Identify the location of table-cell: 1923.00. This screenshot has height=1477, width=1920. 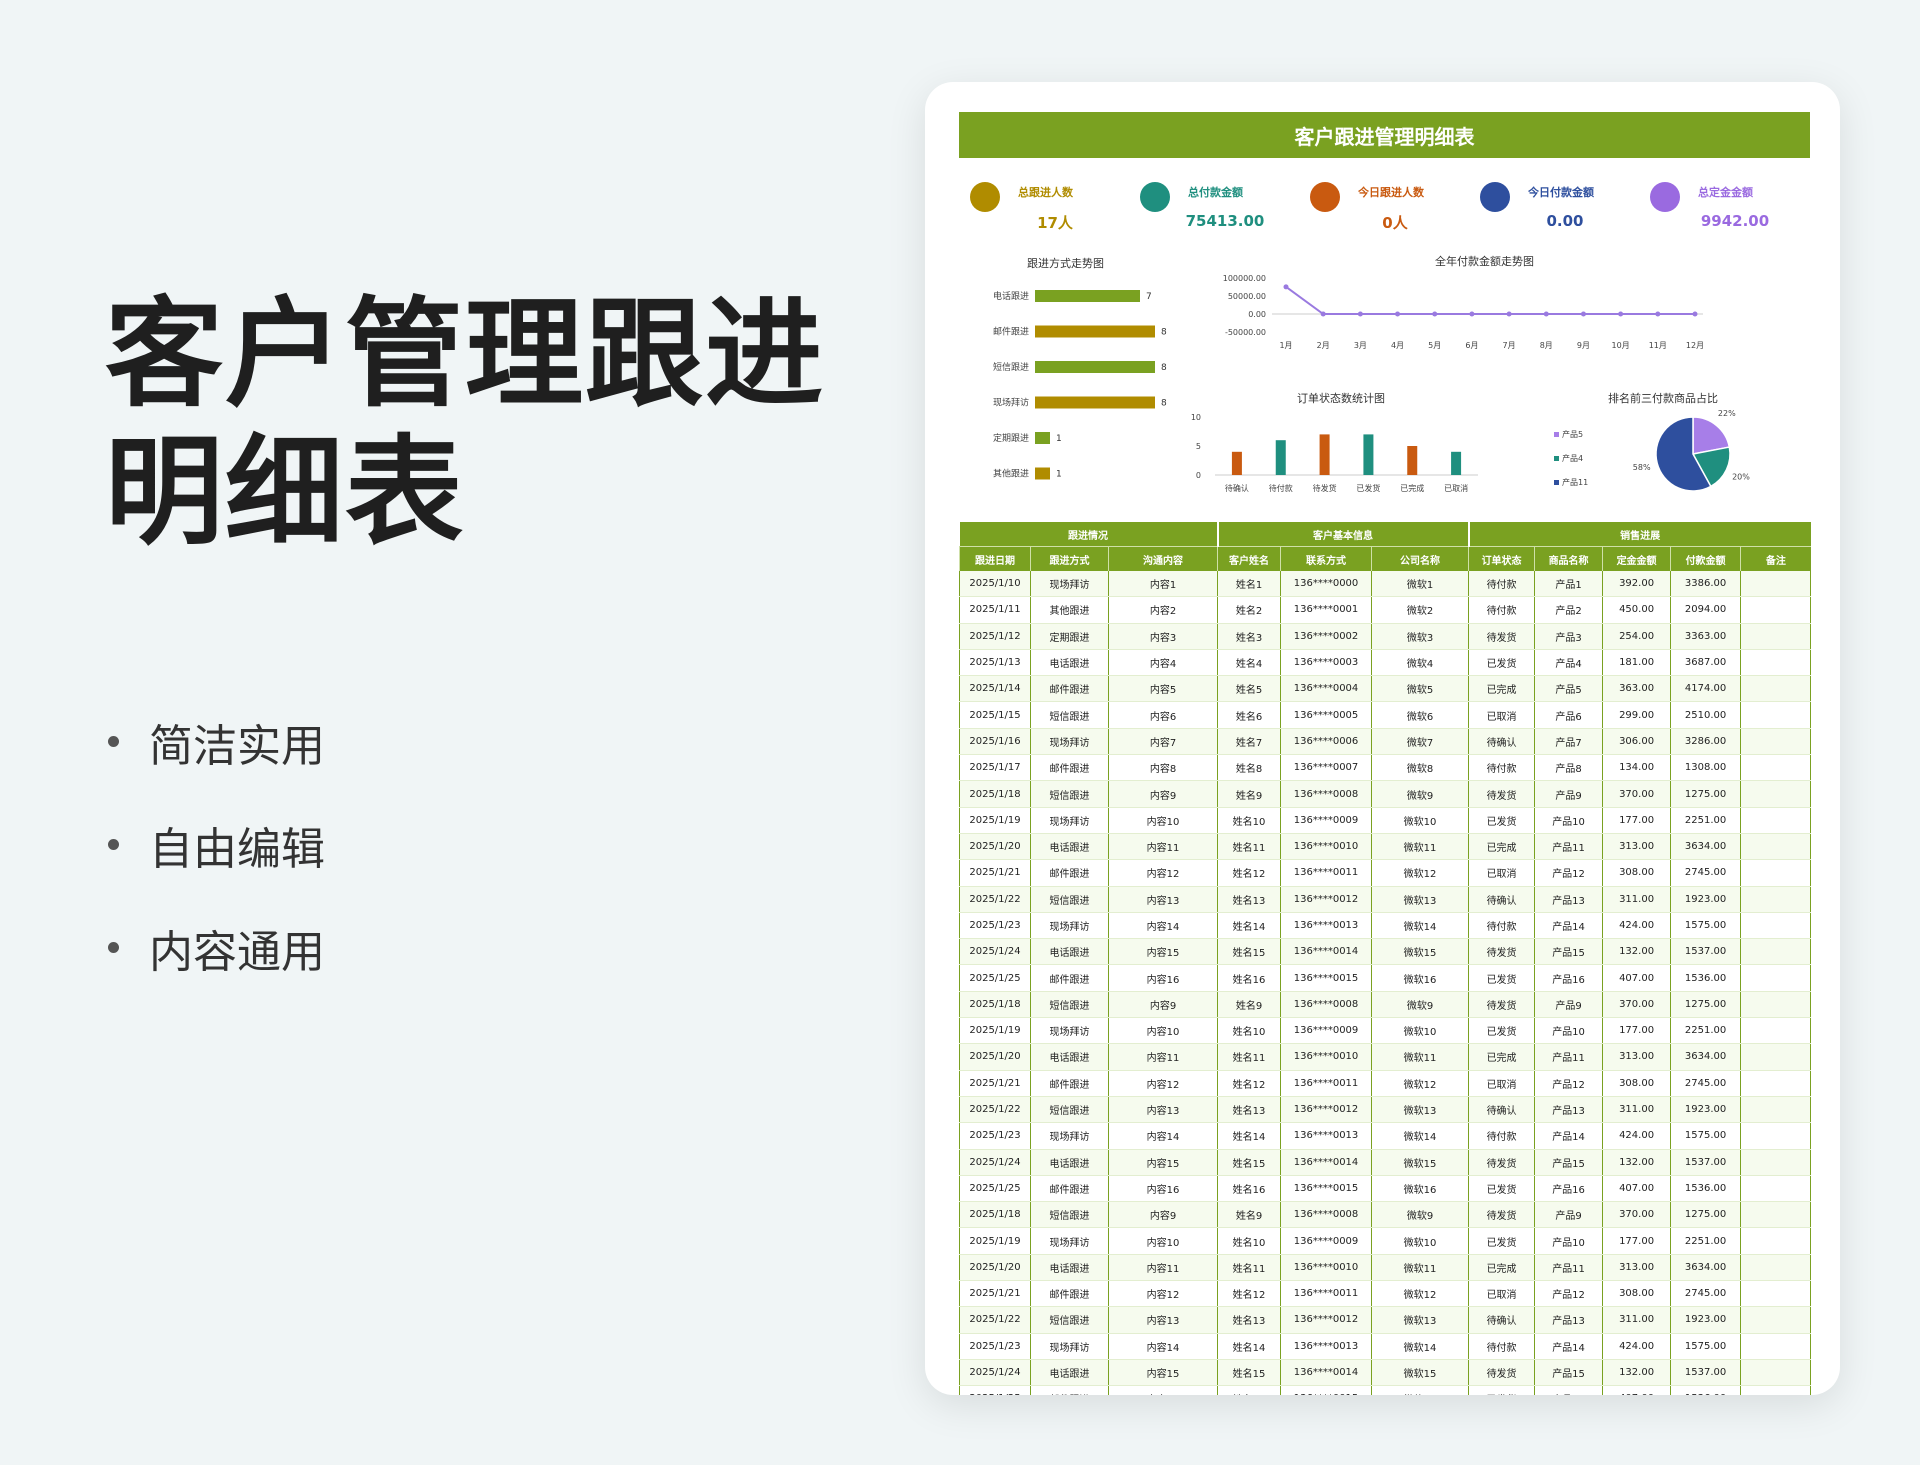
(1705, 899).